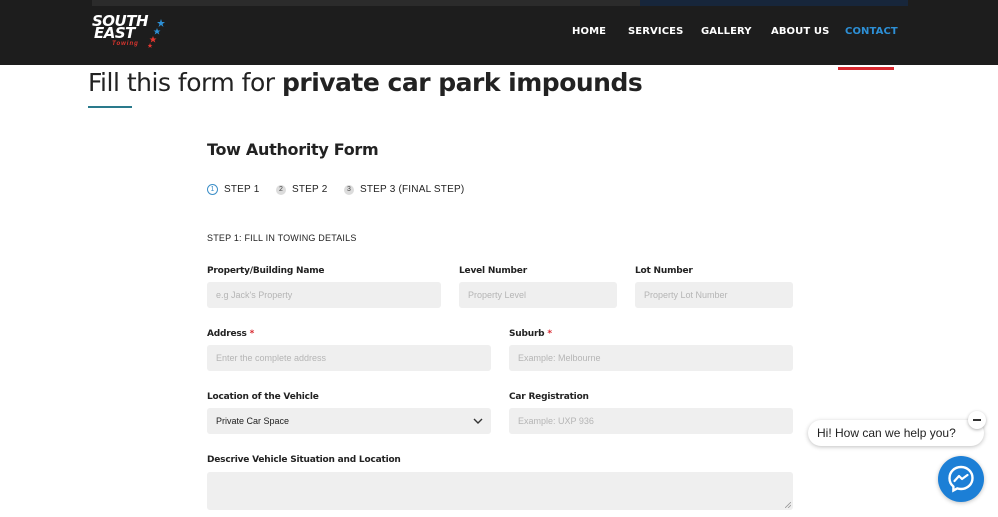  Describe the element at coordinates (493, 271) in the screenshot. I see `level-label: Level Number` at that location.